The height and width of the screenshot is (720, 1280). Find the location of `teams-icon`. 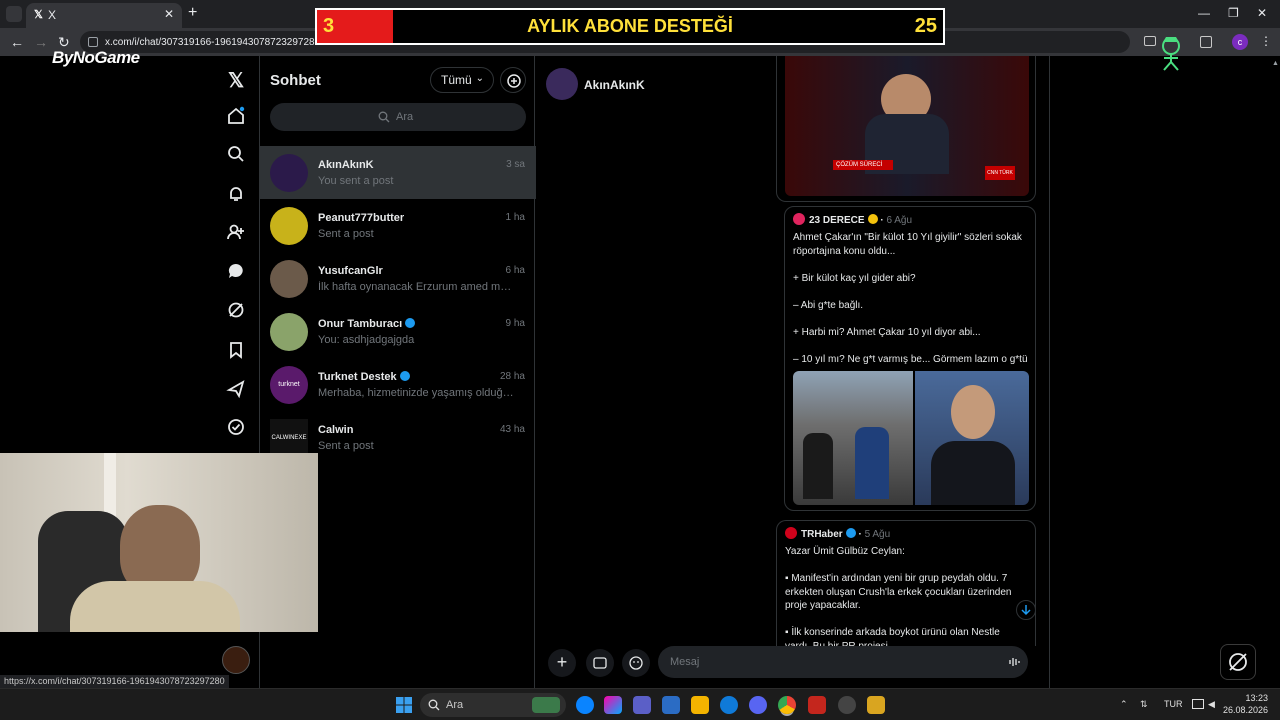

teams-icon is located at coordinates (642, 705).